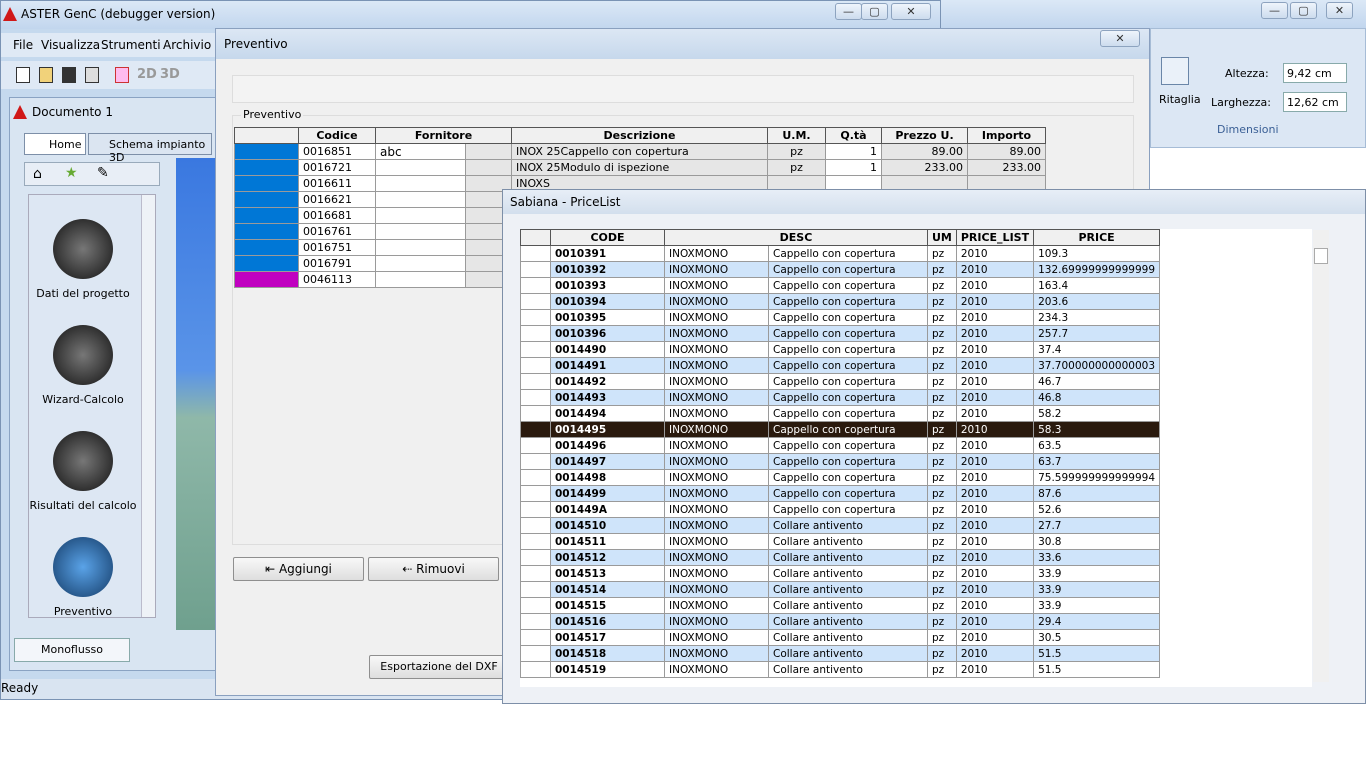 Image resolution: width=1366 pixels, height=768 pixels. What do you see at coordinates (607, 621) in the screenshot?
I see `pl-cell: 0014516` at bounding box center [607, 621].